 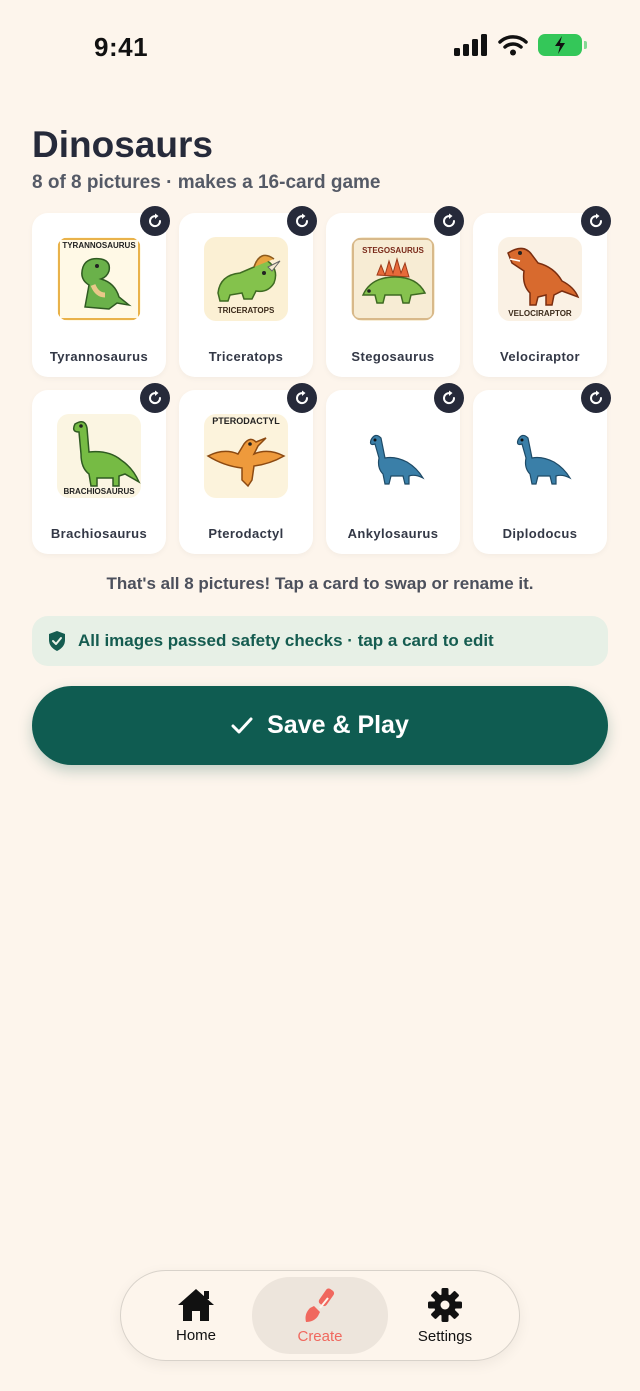 I want to click on battery-icon, so click(x=562, y=45).